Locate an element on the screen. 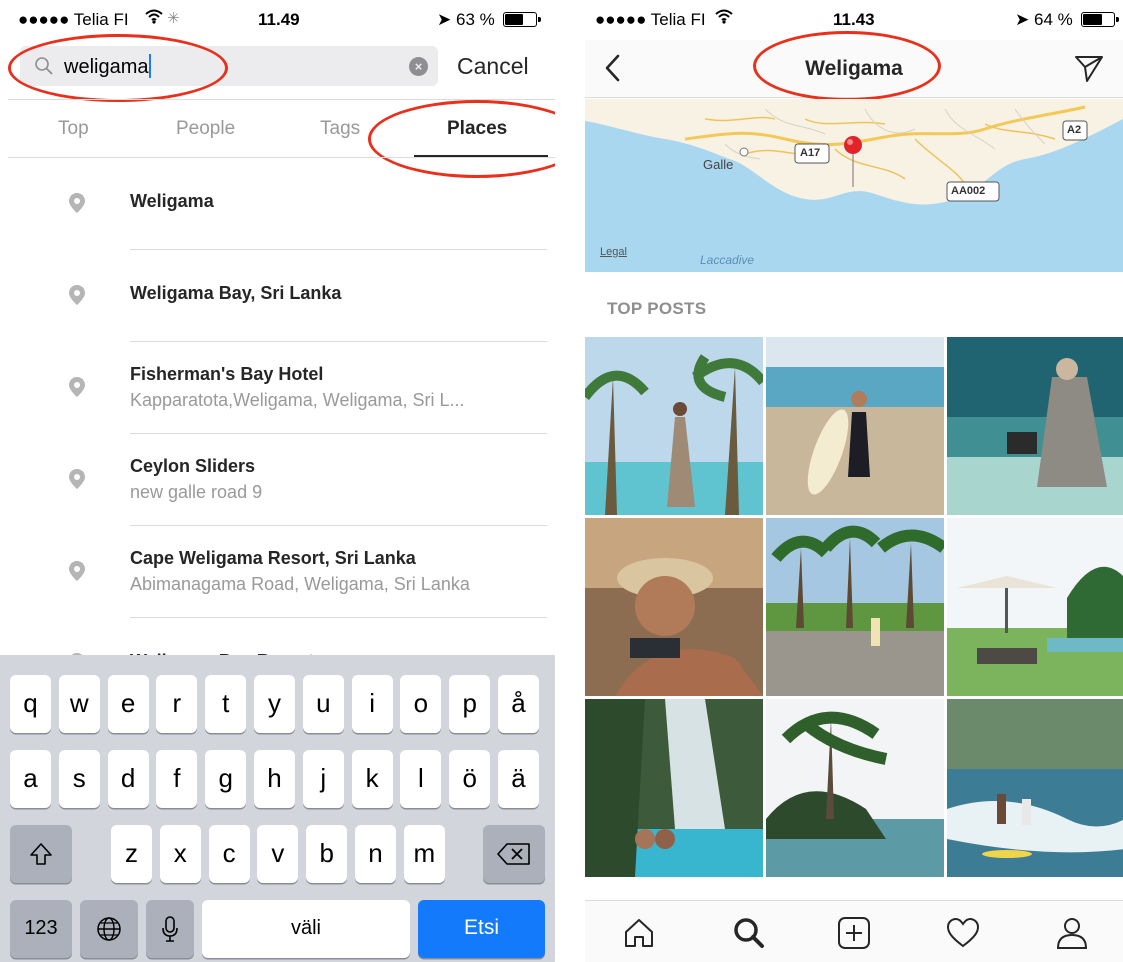  map-road-label: A17 is located at coordinates (810, 153).